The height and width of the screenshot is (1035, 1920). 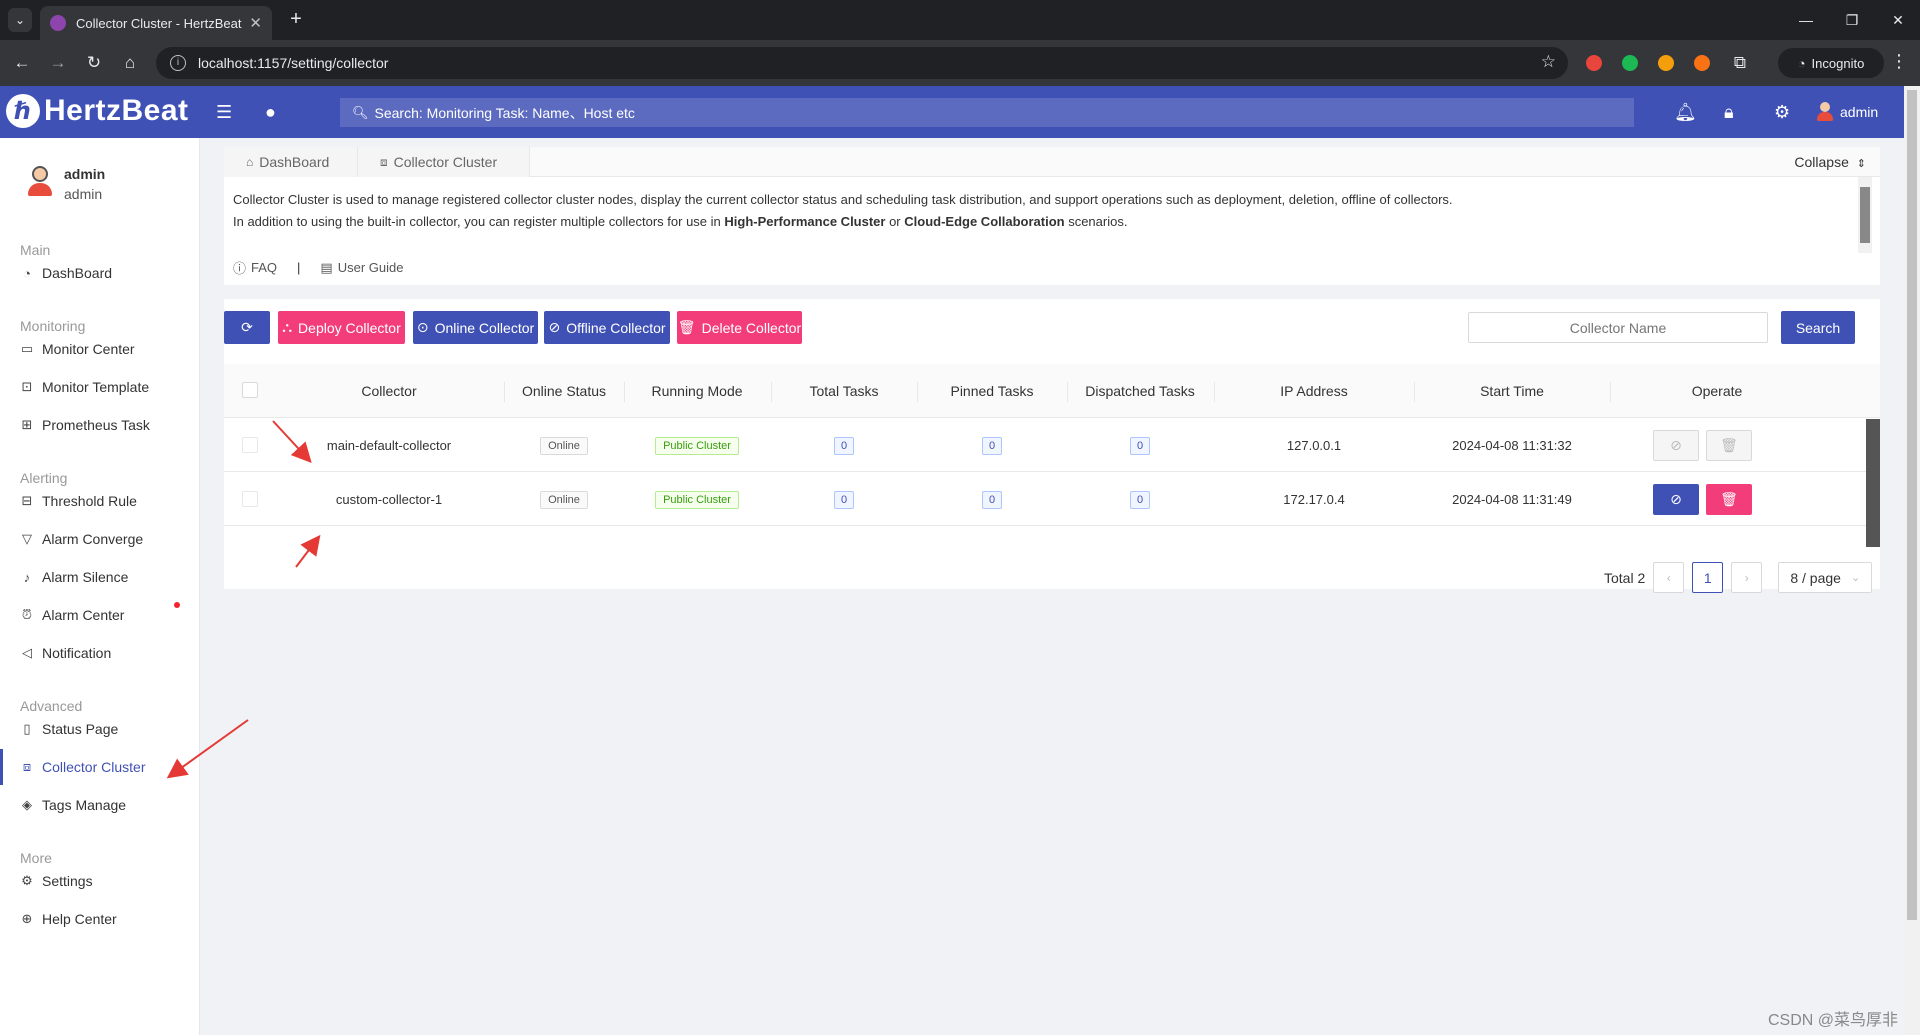 What do you see at coordinates (99, 273) in the screenshot?
I see `sidebar-item-dashboard: ◔ DashBoard` at bounding box center [99, 273].